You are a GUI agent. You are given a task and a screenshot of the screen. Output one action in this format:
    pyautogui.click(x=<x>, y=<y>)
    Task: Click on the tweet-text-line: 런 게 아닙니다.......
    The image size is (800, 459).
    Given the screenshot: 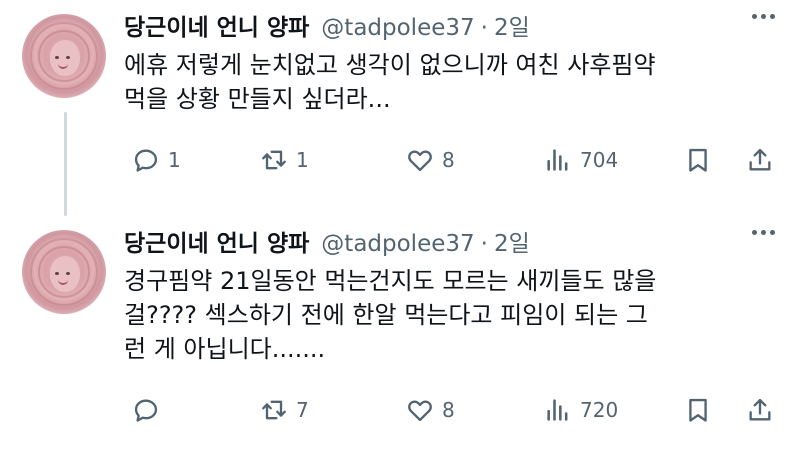 What is the action you would take?
    pyautogui.click(x=225, y=349)
    